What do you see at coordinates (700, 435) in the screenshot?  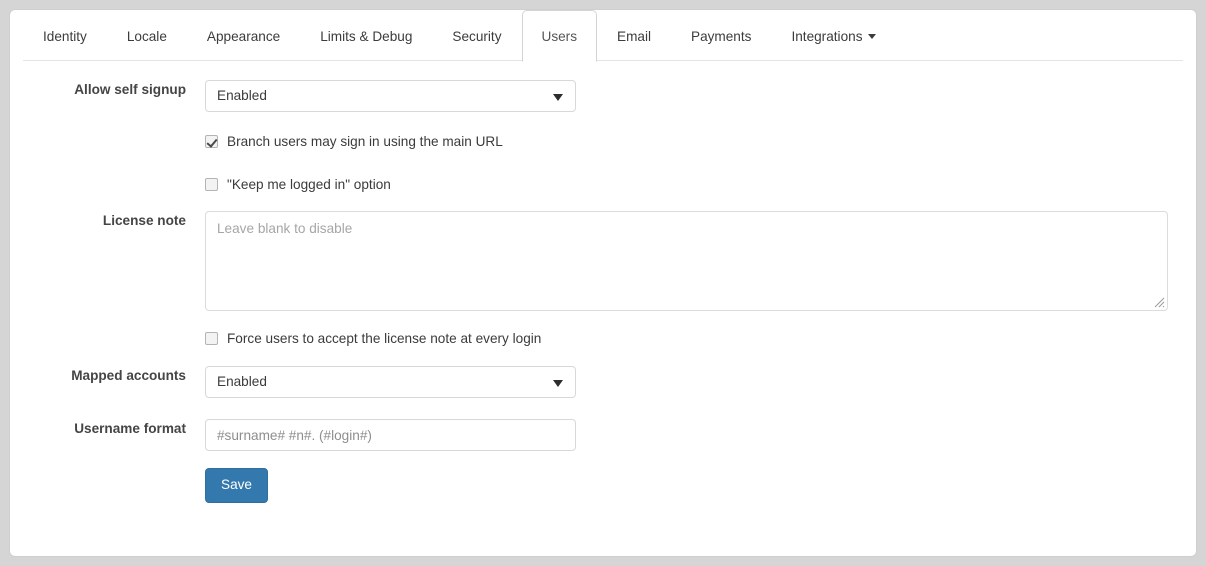 I see `username-format-field` at bounding box center [700, 435].